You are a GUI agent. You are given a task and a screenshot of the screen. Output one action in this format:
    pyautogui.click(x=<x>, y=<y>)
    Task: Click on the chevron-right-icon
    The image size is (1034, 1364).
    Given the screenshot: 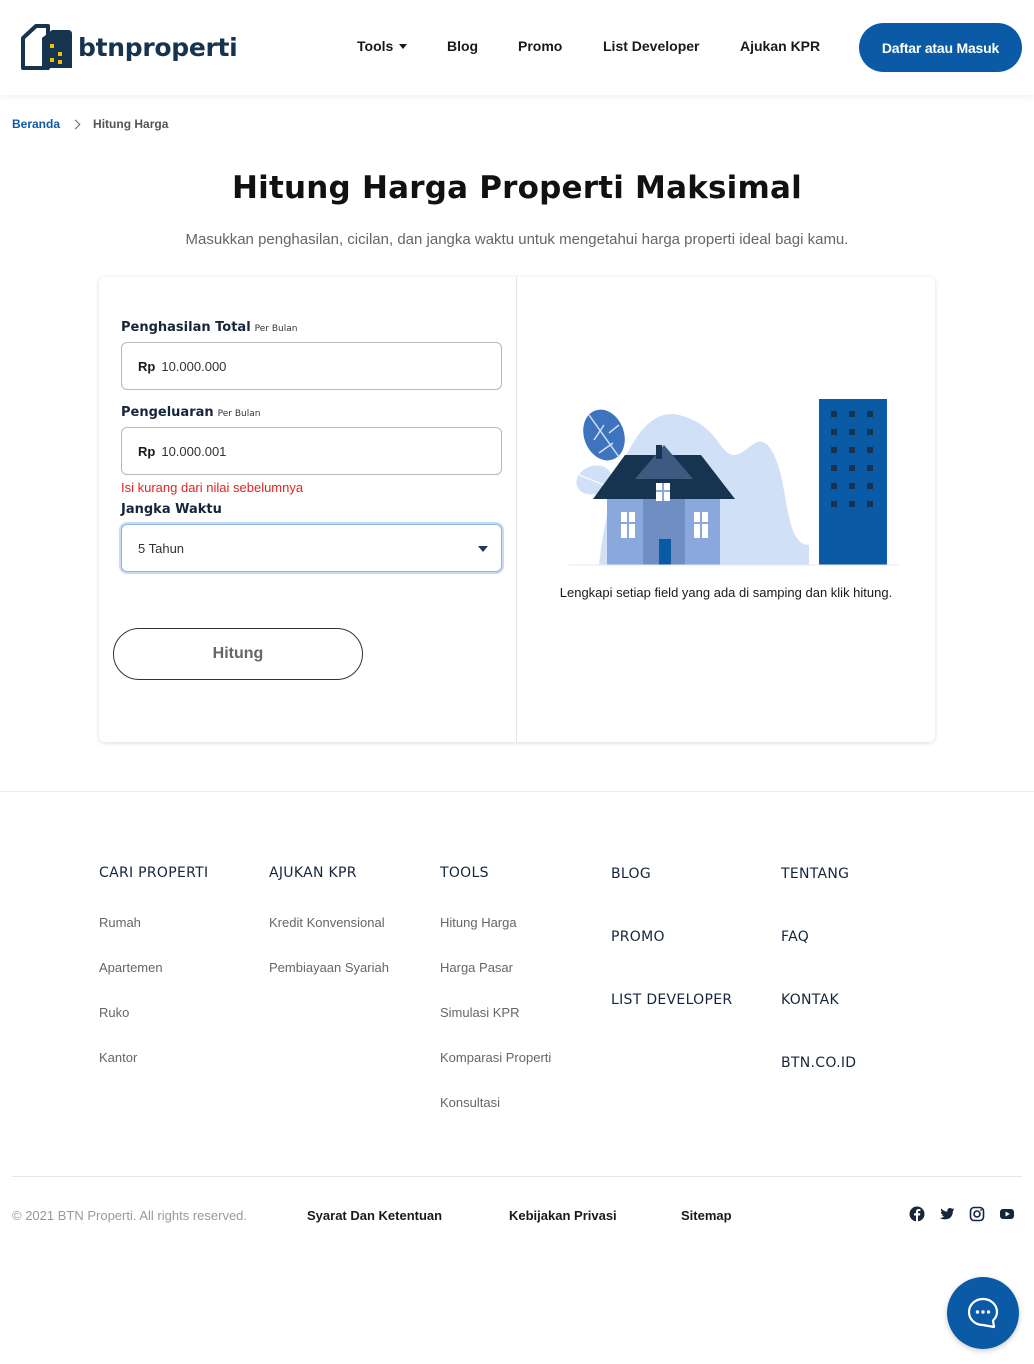 What is the action you would take?
    pyautogui.click(x=75, y=124)
    